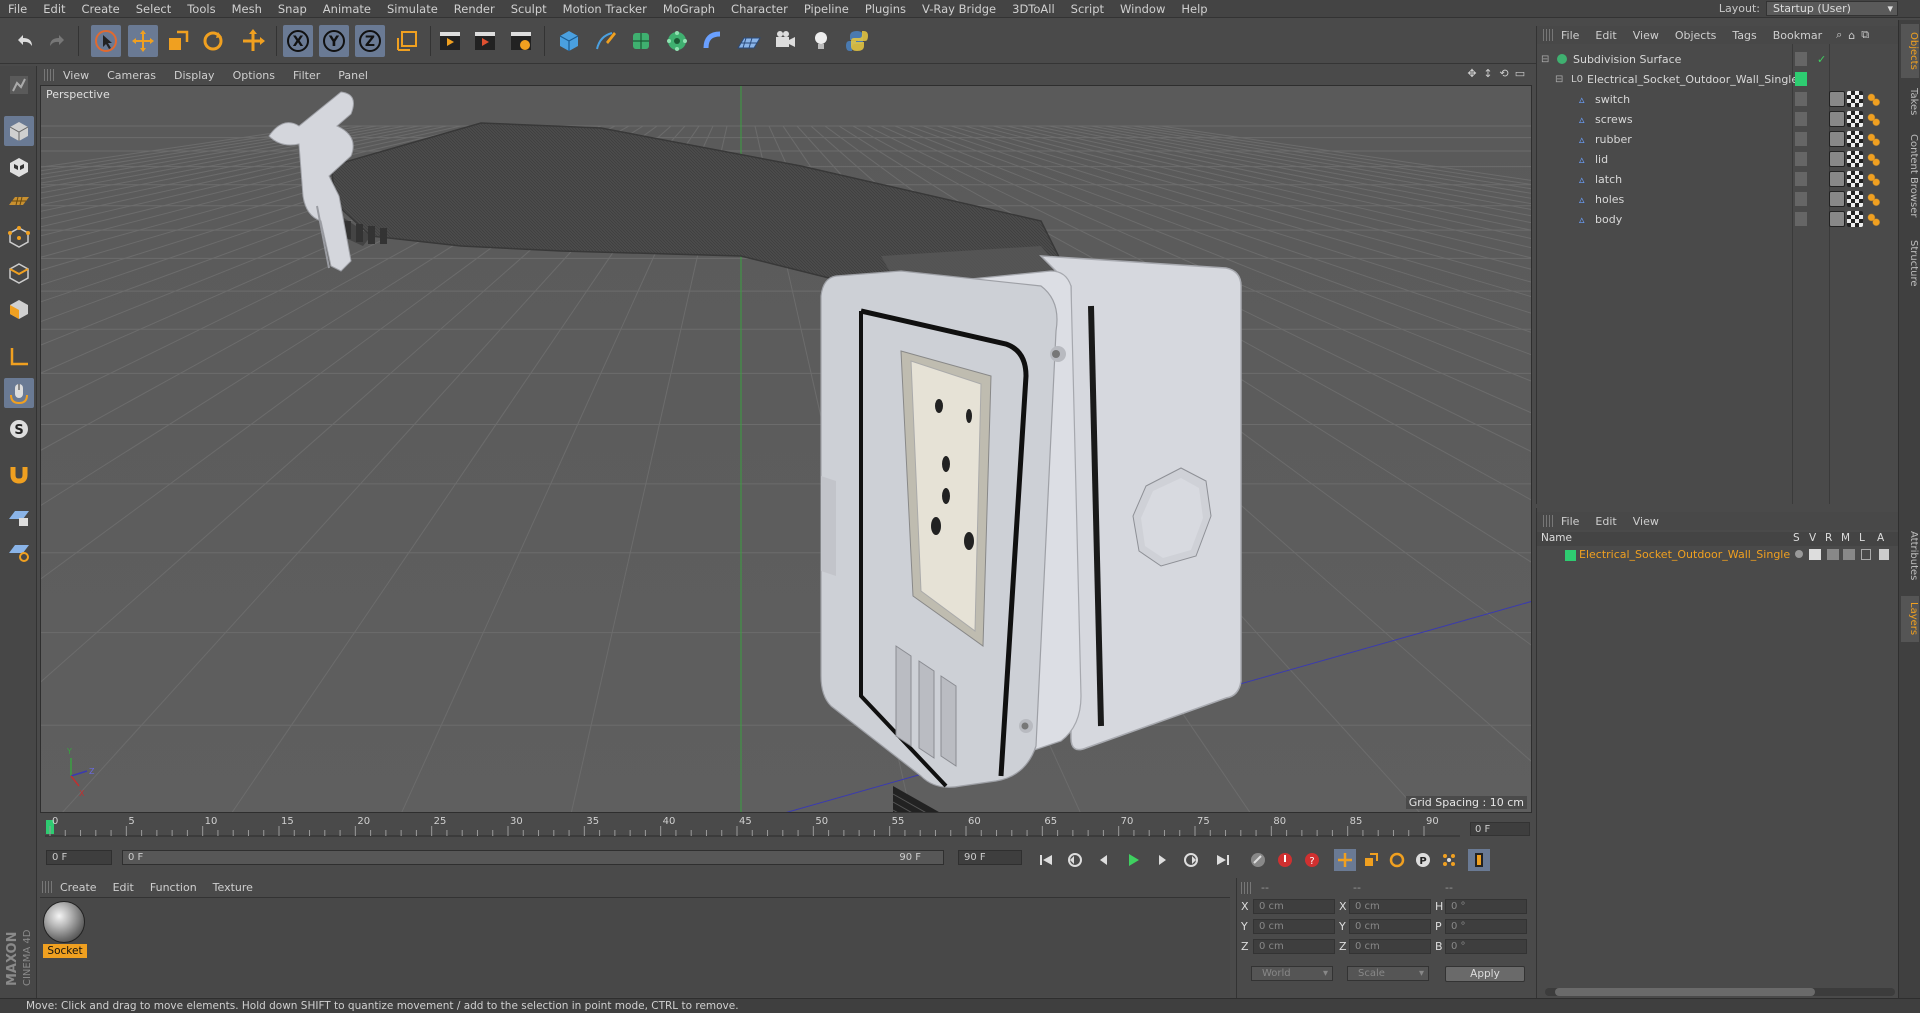 Image resolution: width=1920 pixels, height=1013 pixels. I want to click on menu-simulate: Simulate, so click(412, 9).